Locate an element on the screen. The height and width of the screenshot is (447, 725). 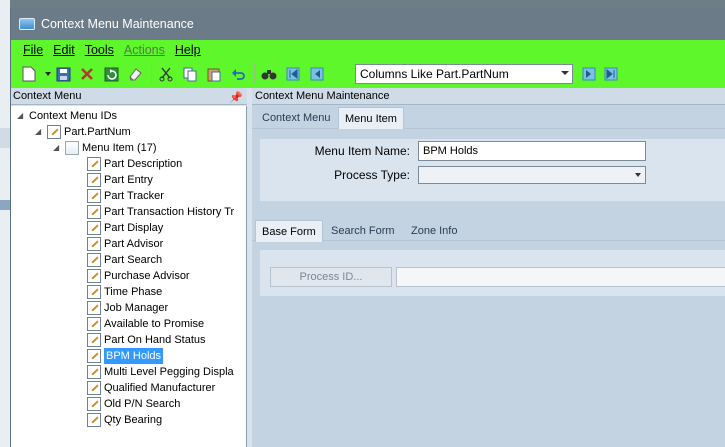
tree-root: ◢ Context Menu IDs is located at coordinates (67, 116).